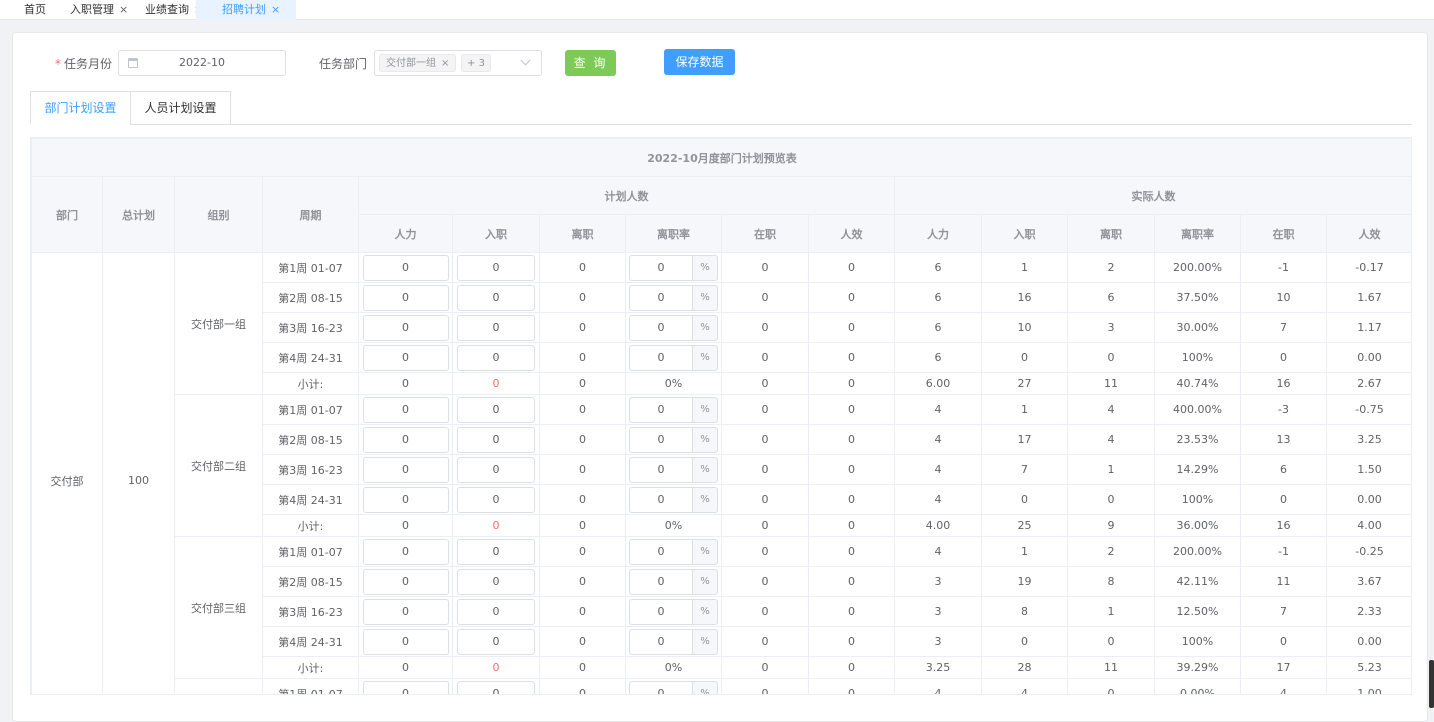 This screenshot has height=722, width=1434. What do you see at coordinates (1368, 327) in the screenshot?
I see `actual-cell: 1.17` at bounding box center [1368, 327].